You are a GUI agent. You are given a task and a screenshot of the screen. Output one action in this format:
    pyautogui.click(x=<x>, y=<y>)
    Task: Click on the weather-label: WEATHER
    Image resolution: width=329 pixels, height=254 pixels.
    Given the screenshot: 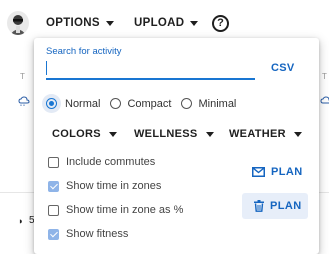 What is the action you would take?
    pyautogui.click(x=257, y=134)
    